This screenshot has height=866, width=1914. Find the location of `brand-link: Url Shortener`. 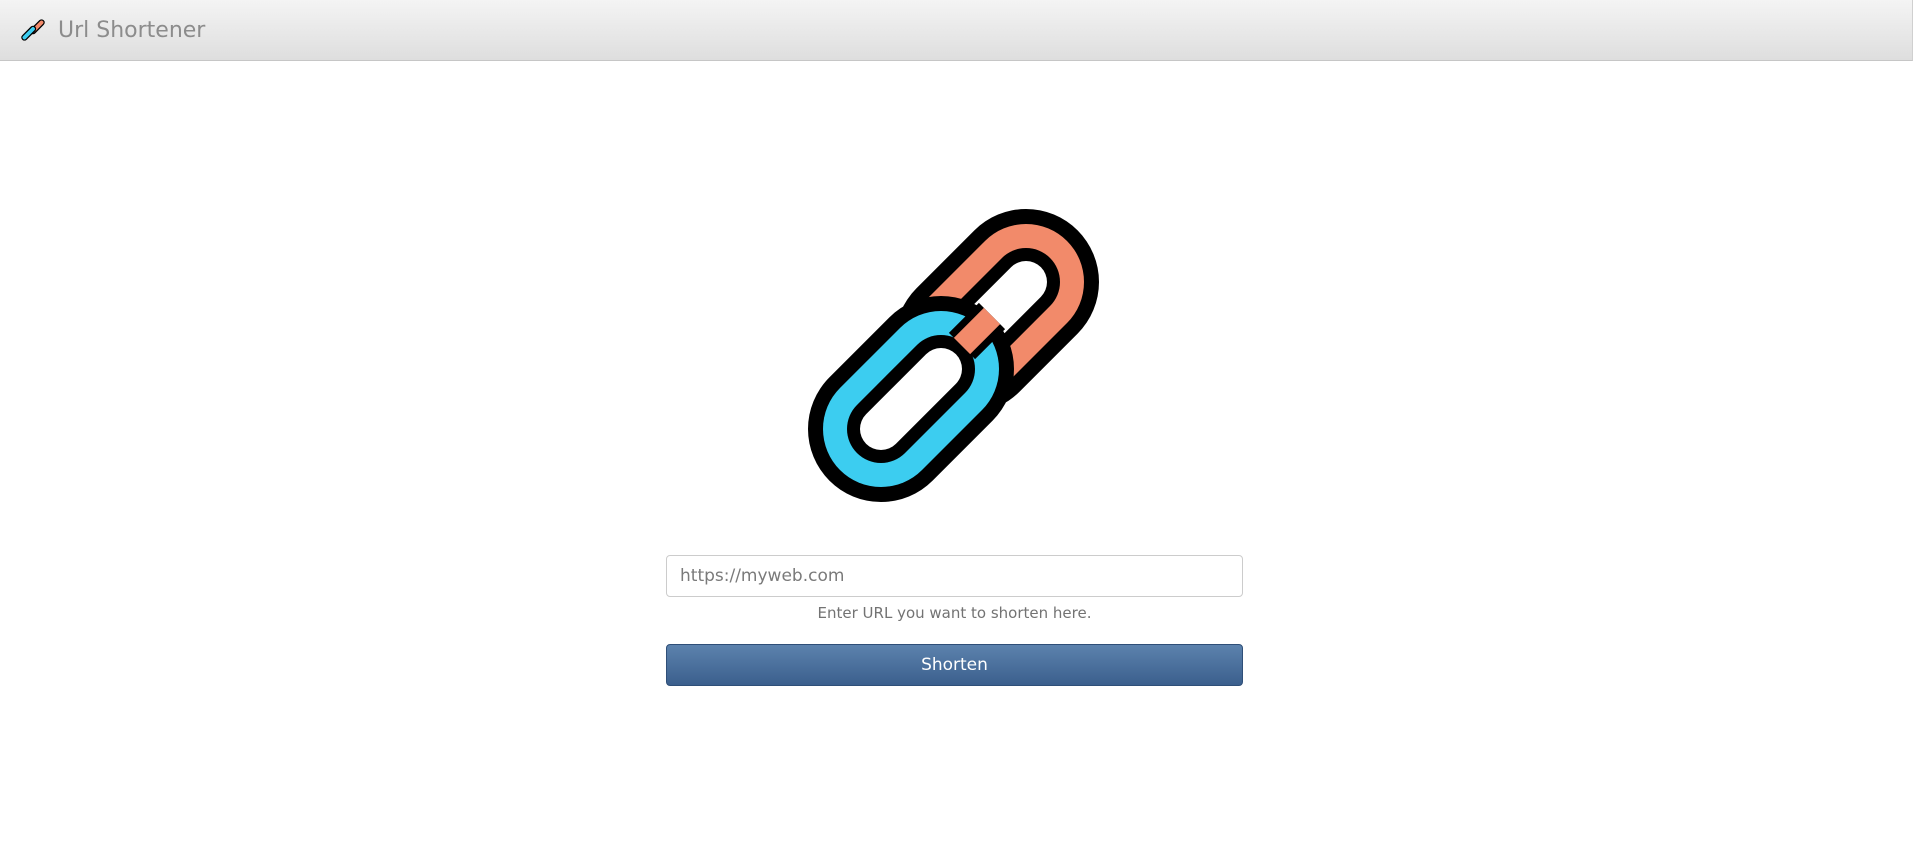

brand-link: Url Shortener is located at coordinates (111, 30).